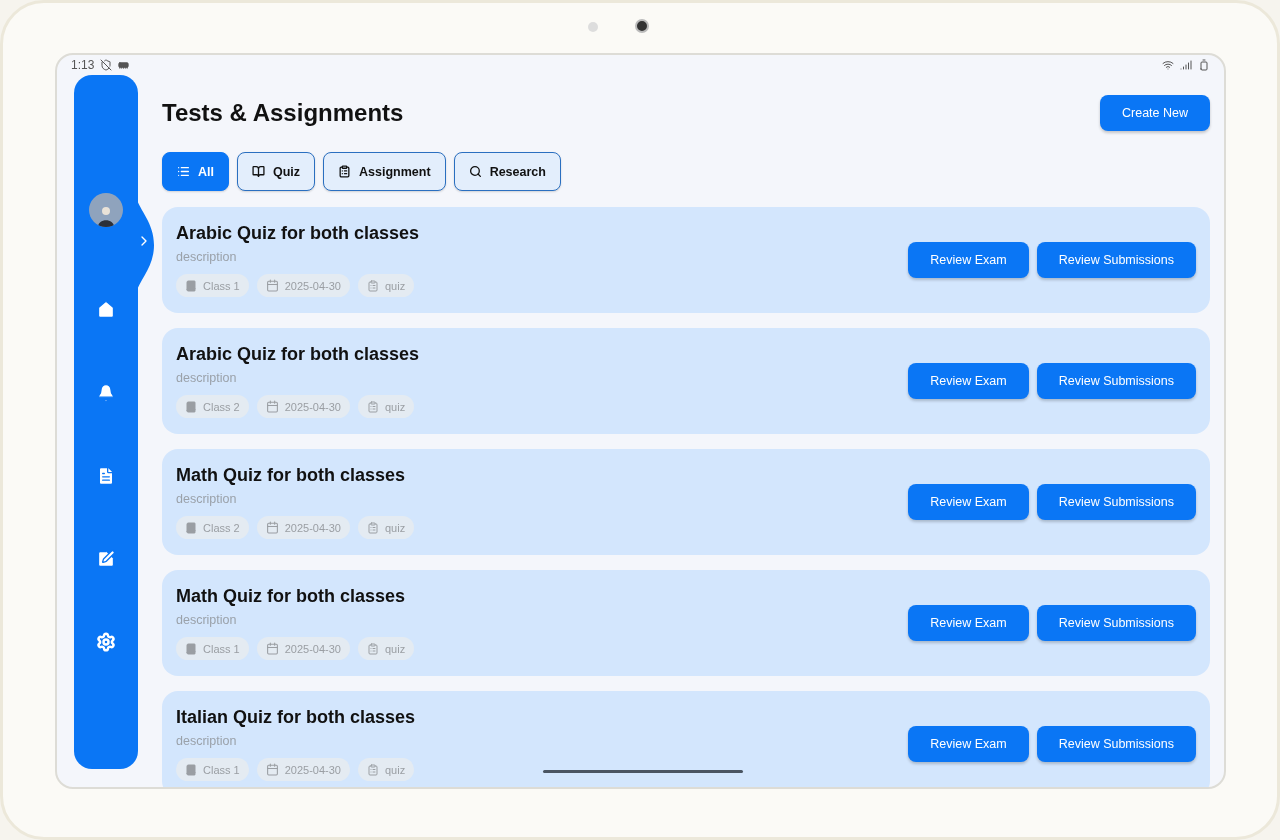 The height and width of the screenshot is (840, 1280). I want to click on avatar, so click(106, 210).